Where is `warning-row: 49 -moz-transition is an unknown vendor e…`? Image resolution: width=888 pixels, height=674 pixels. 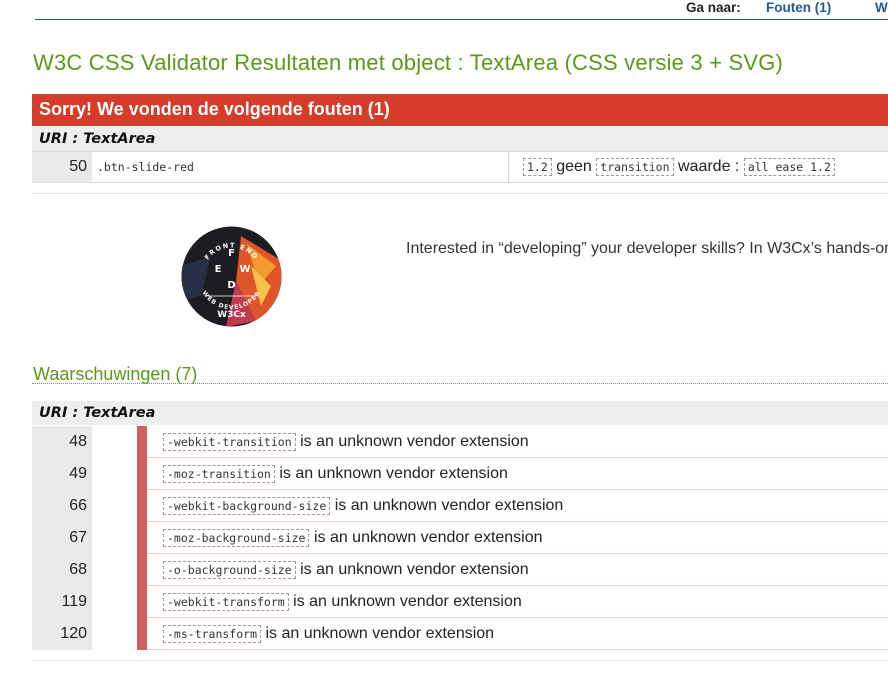
warning-row: 49 -moz-transition is an unknown vendor e… is located at coordinates (460, 474).